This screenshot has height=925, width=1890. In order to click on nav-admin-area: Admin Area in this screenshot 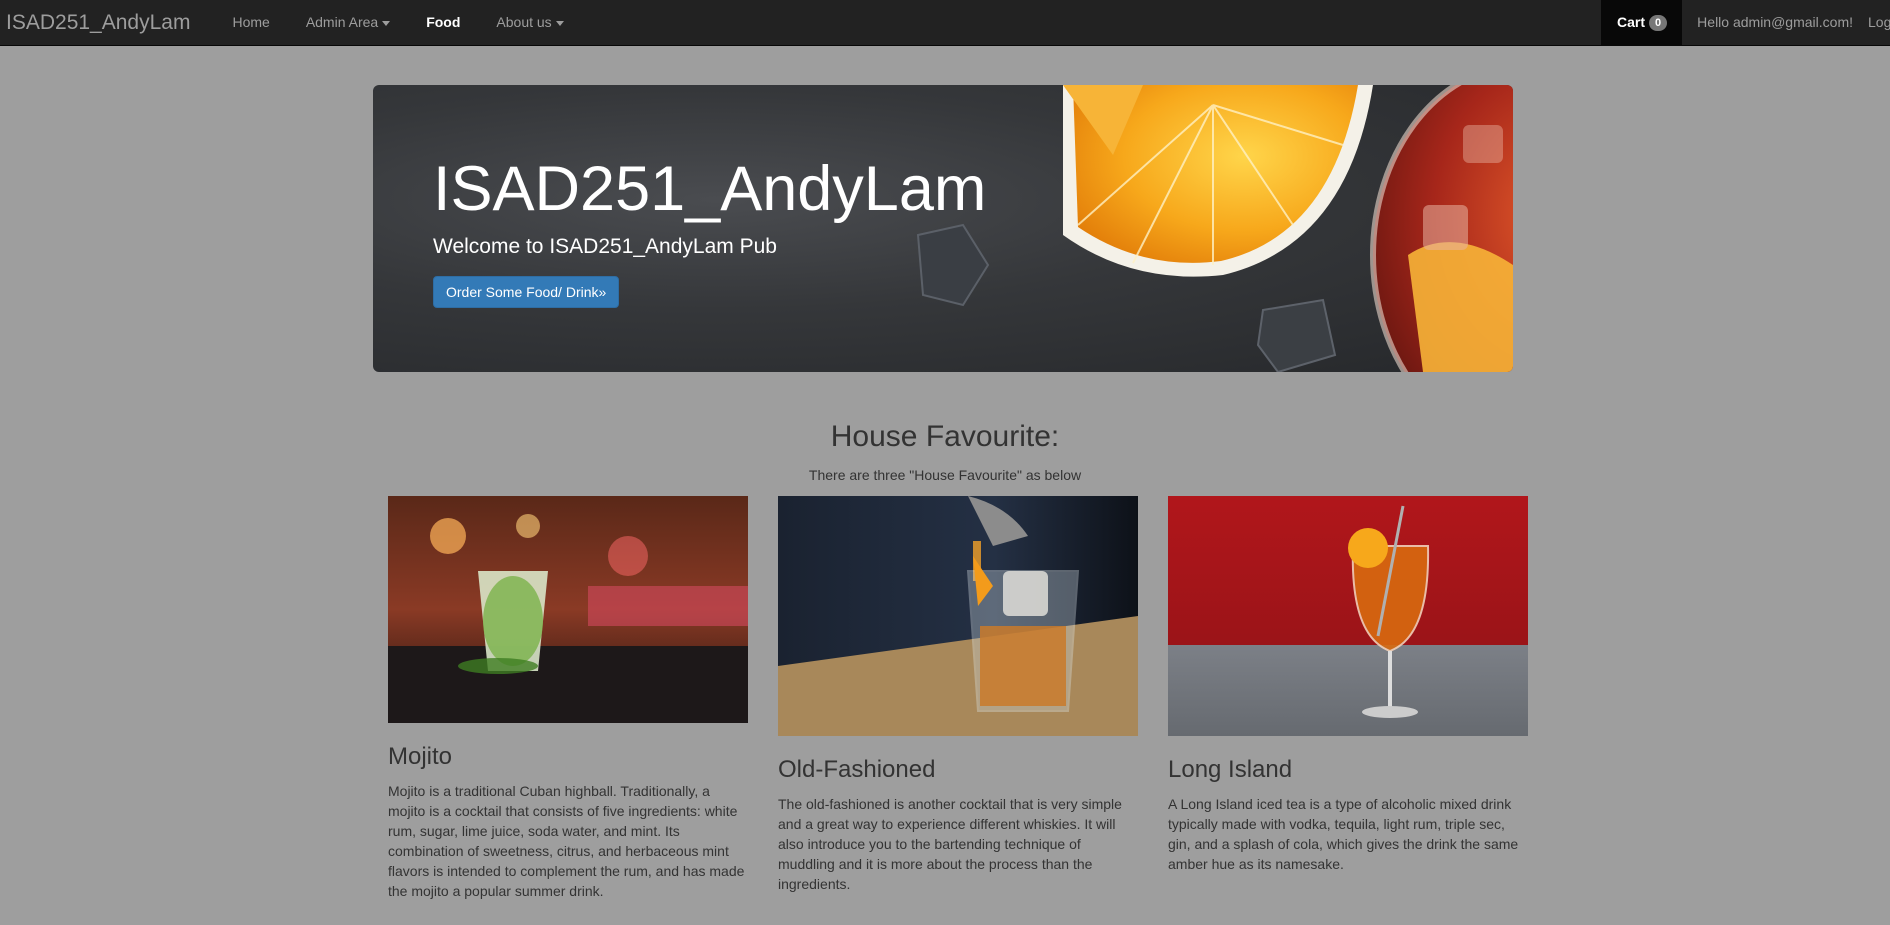, I will do `click(348, 22)`.